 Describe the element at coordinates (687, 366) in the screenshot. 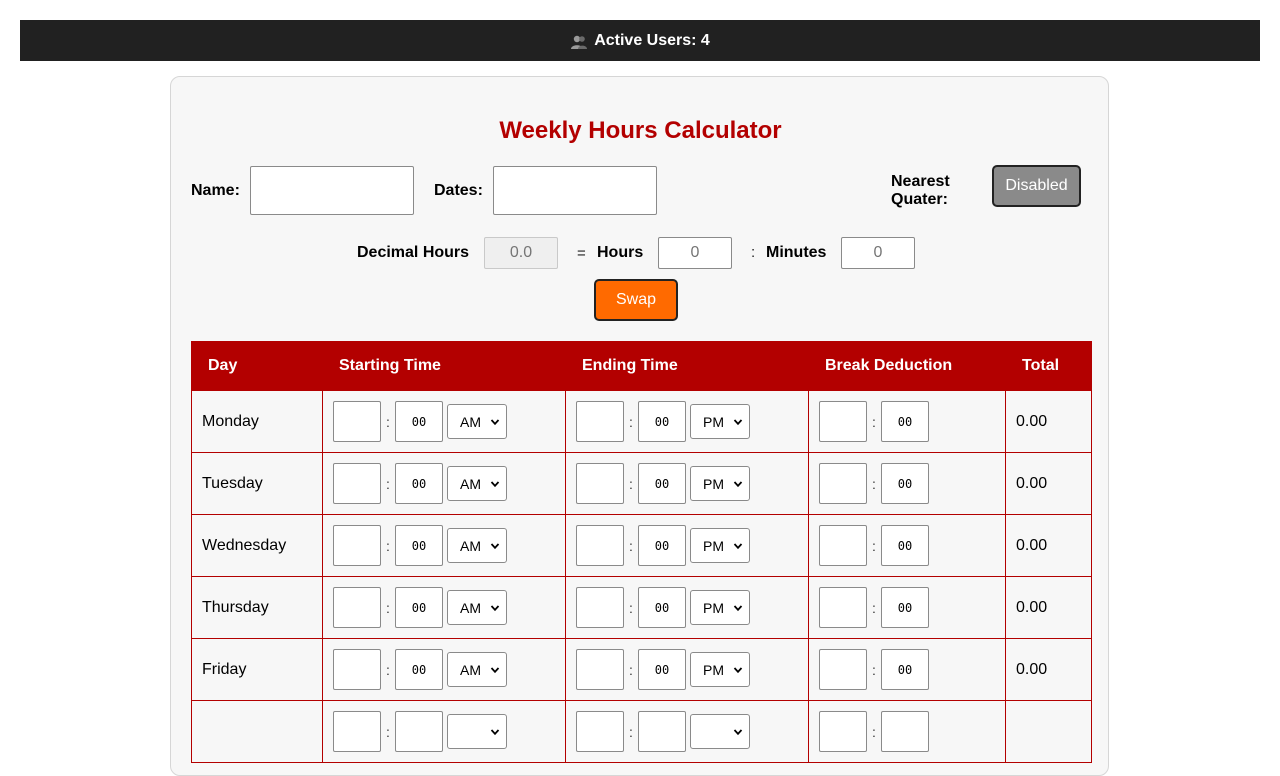

I see `header-ending-time: Ending Time` at that location.